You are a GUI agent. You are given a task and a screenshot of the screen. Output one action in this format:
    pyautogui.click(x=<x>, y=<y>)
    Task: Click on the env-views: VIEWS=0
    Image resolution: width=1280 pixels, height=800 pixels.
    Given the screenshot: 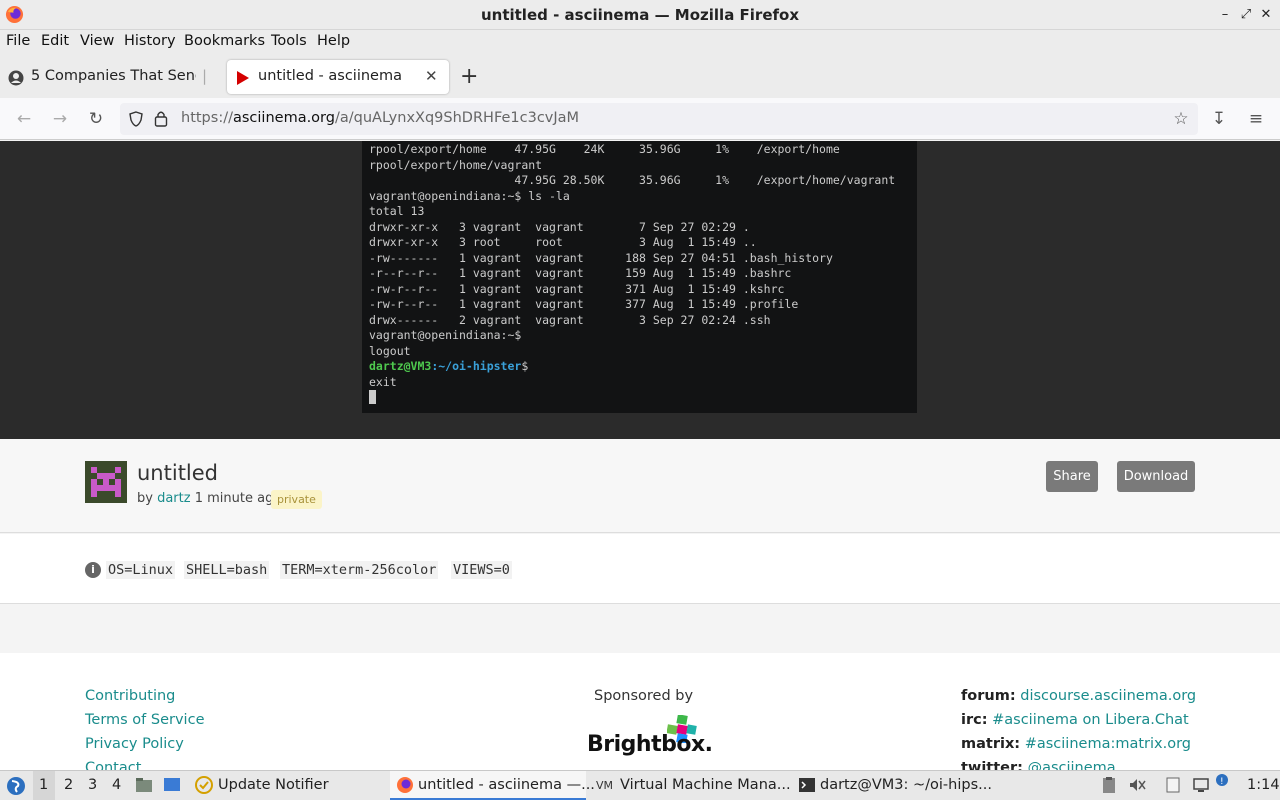 What is the action you would take?
    pyautogui.click(x=481, y=570)
    